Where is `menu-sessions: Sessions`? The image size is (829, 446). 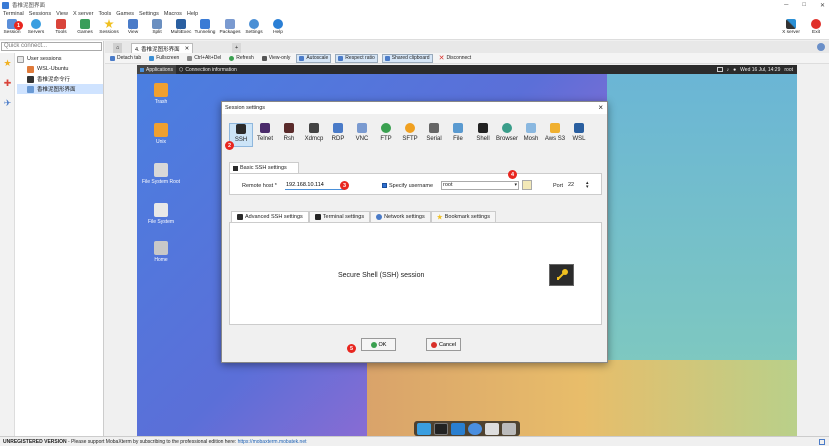
menu-sessions: Sessions is located at coordinates (40, 14).